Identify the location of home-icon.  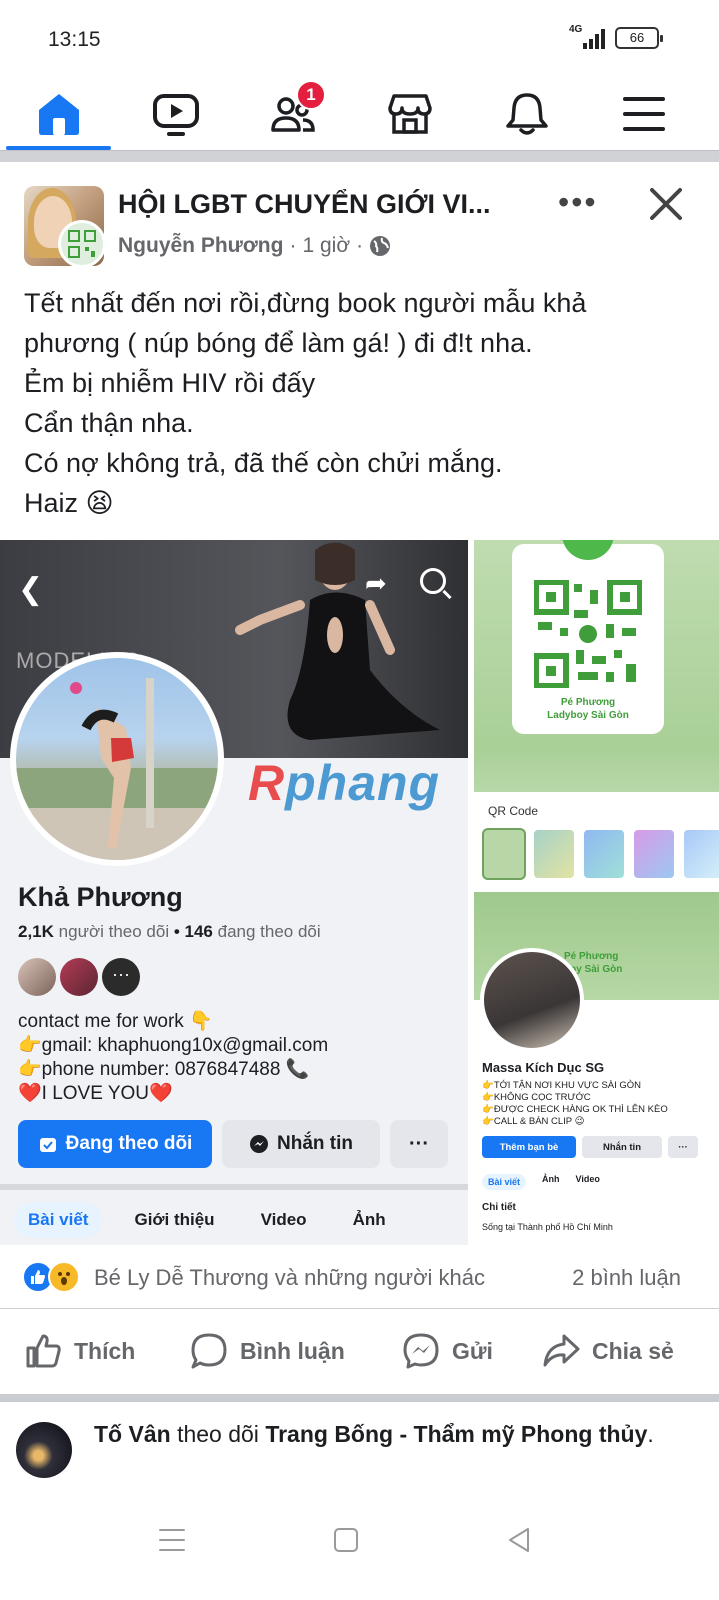
(58, 114).